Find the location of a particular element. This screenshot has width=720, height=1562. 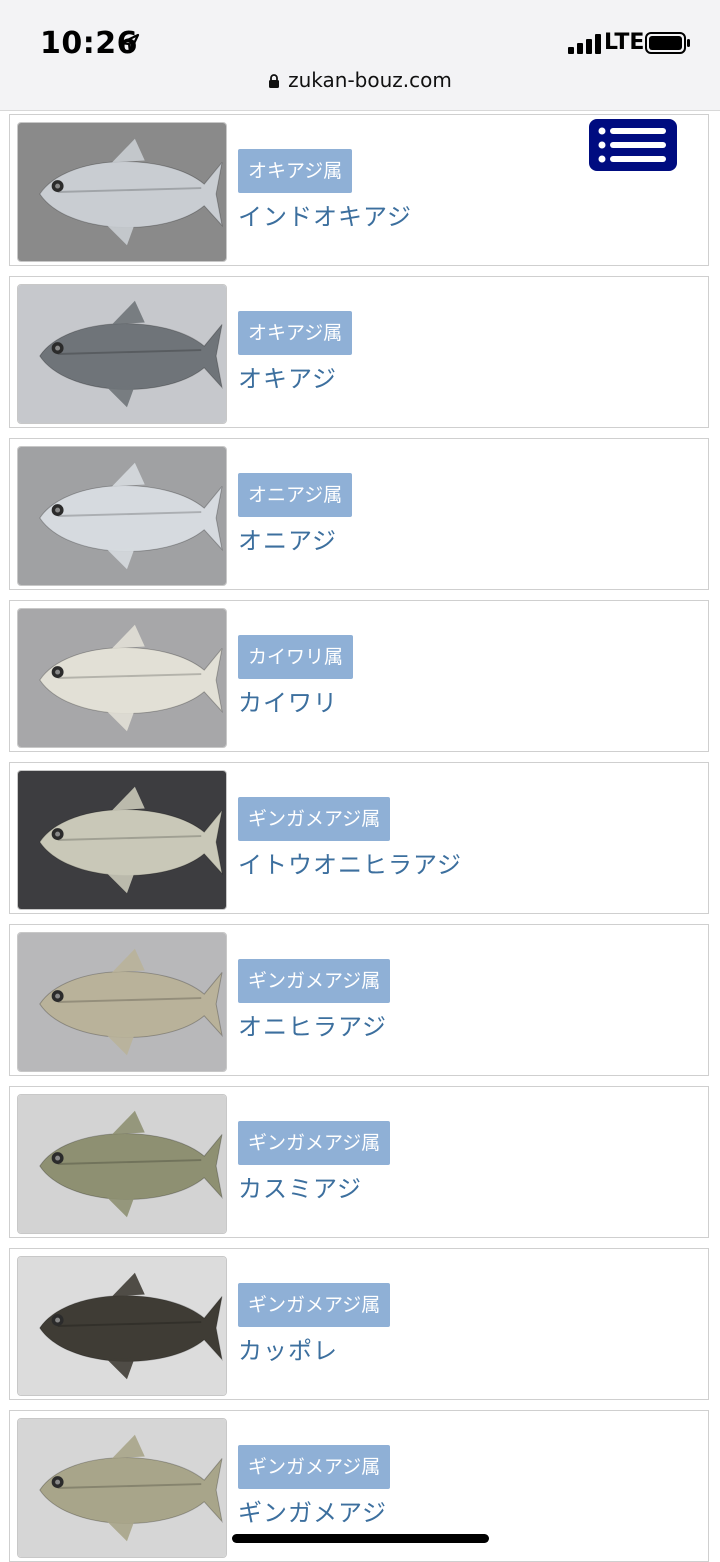

species-card: ギンガメアジ属カッポレ is located at coordinates (359, 1324).